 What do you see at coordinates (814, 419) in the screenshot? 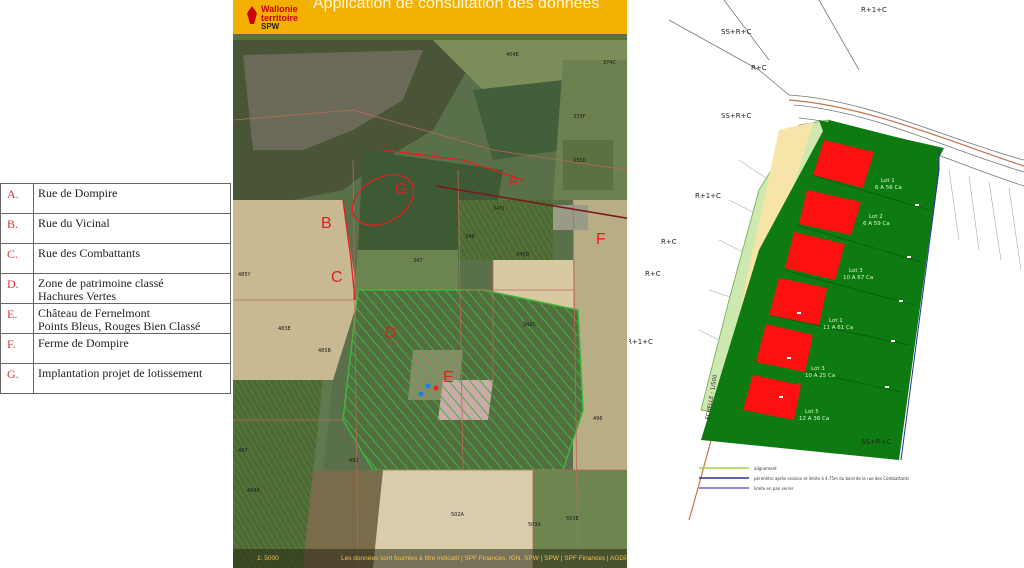
I see `lot-area: 12 A 38 Ca` at bounding box center [814, 419].